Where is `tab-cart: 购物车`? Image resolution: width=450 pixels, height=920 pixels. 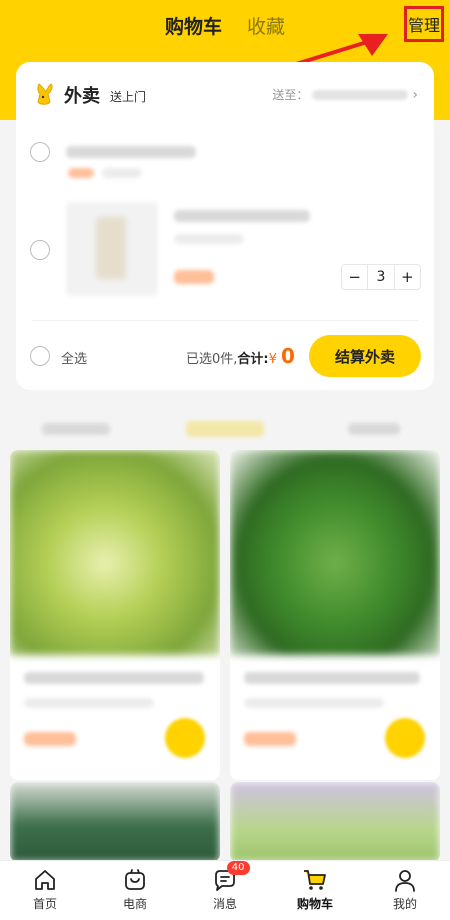
tab-cart: 购物车 is located at coordinates (193, 25).